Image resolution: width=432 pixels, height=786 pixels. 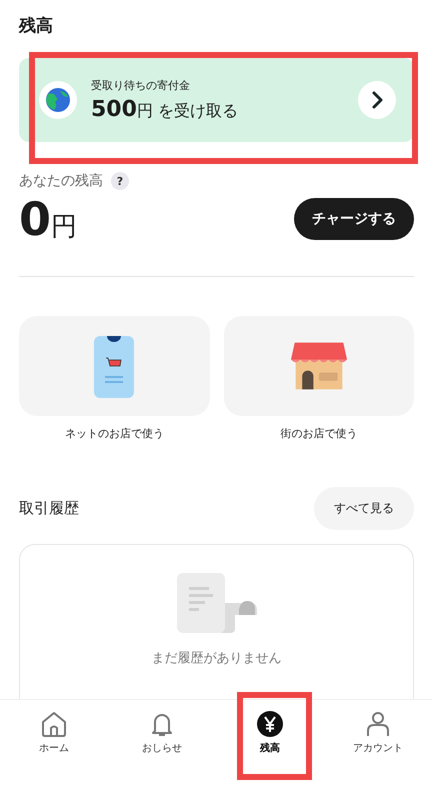 What do you see at coordinates (378, 724) in the screenshot?
I see `person-icon` at bounding box center [378, 724].